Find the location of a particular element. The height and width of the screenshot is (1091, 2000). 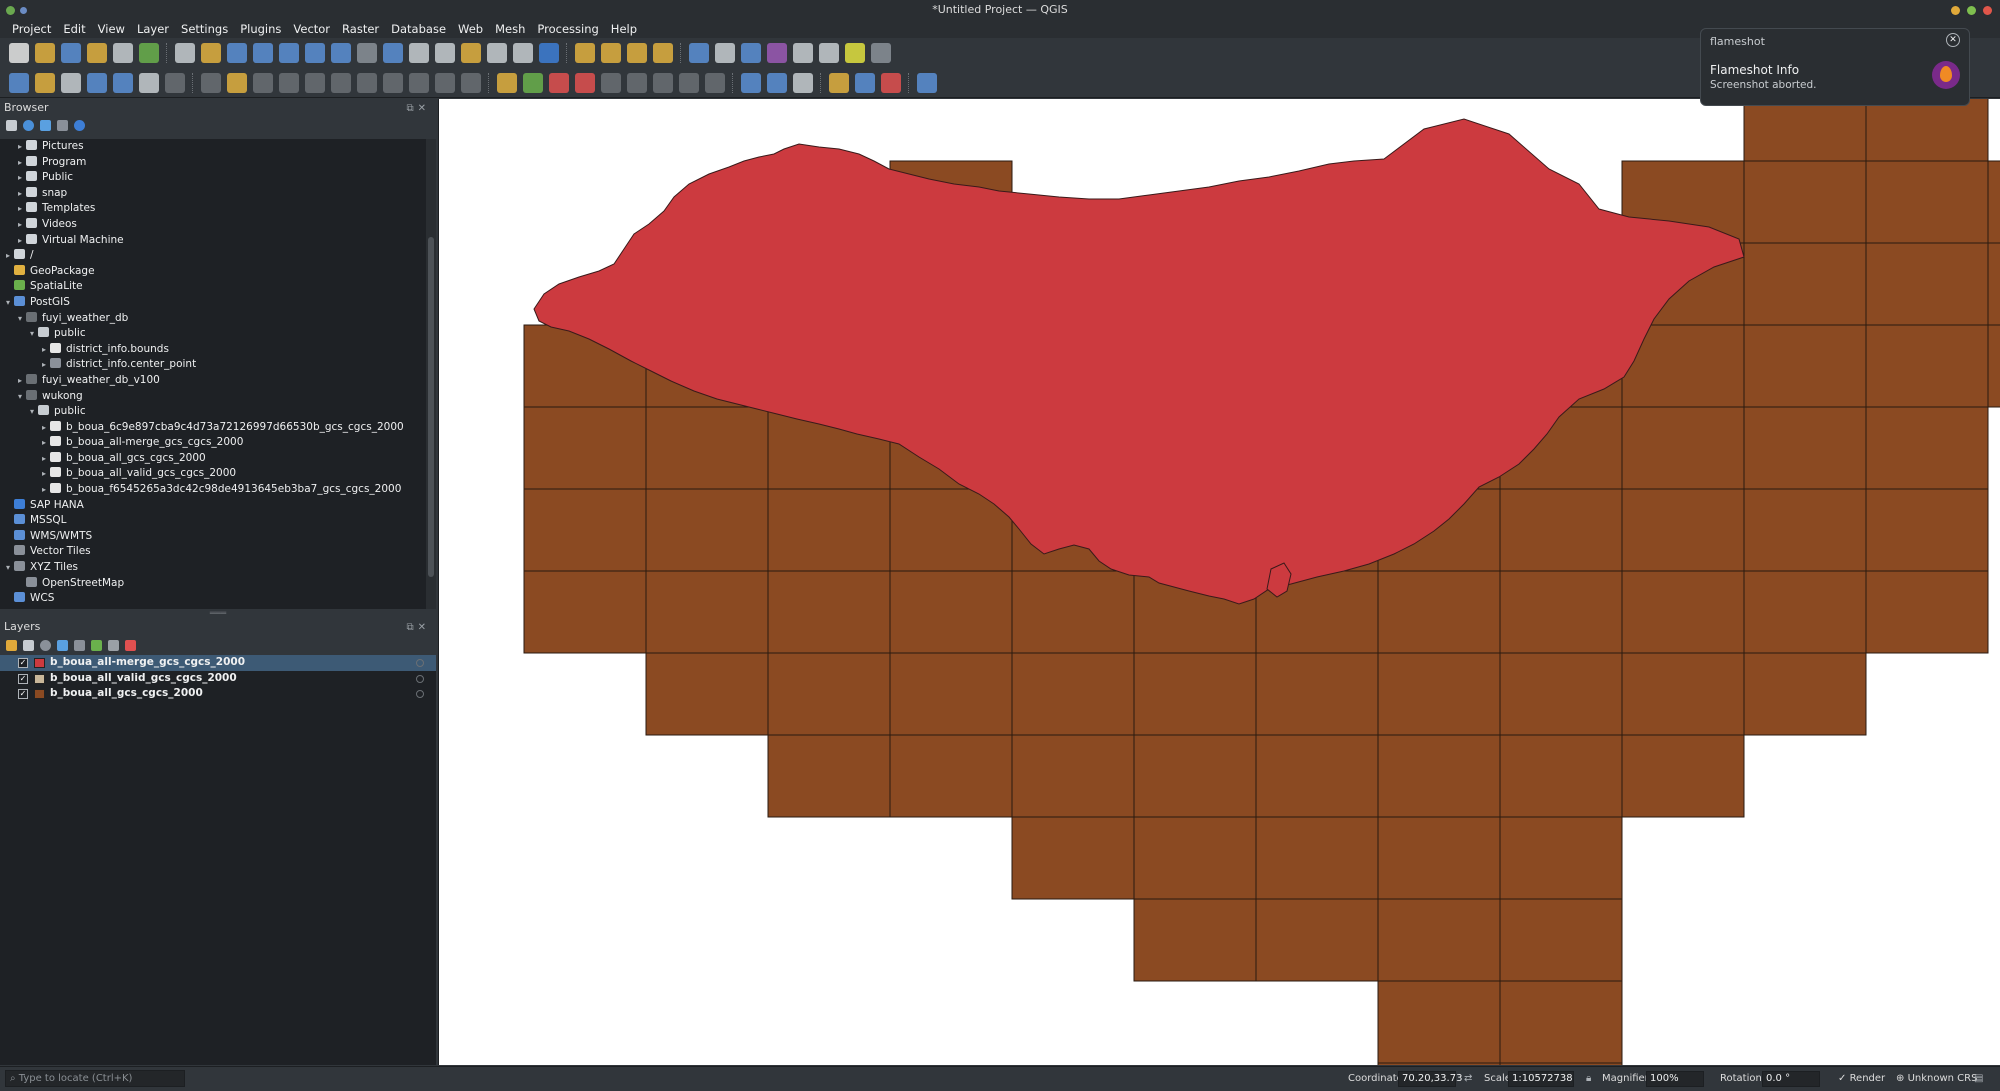

add-selected-icon is located at coordinates (11, 125).